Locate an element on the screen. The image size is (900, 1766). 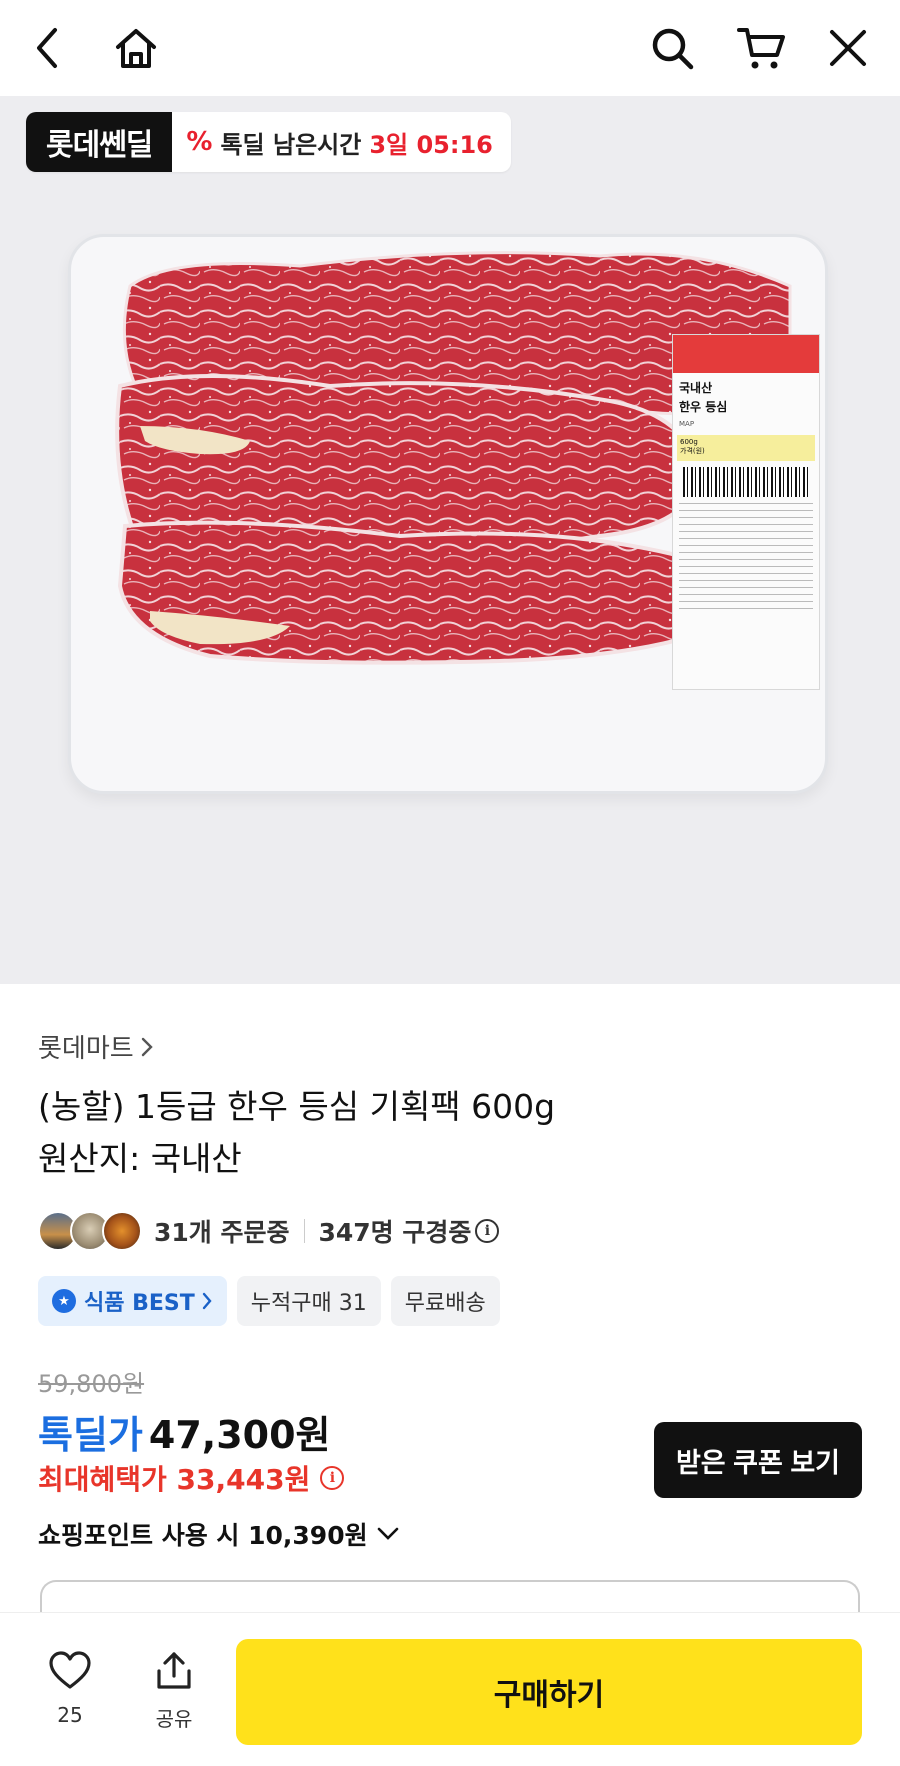
close-button is located at coordinates (848, 48).